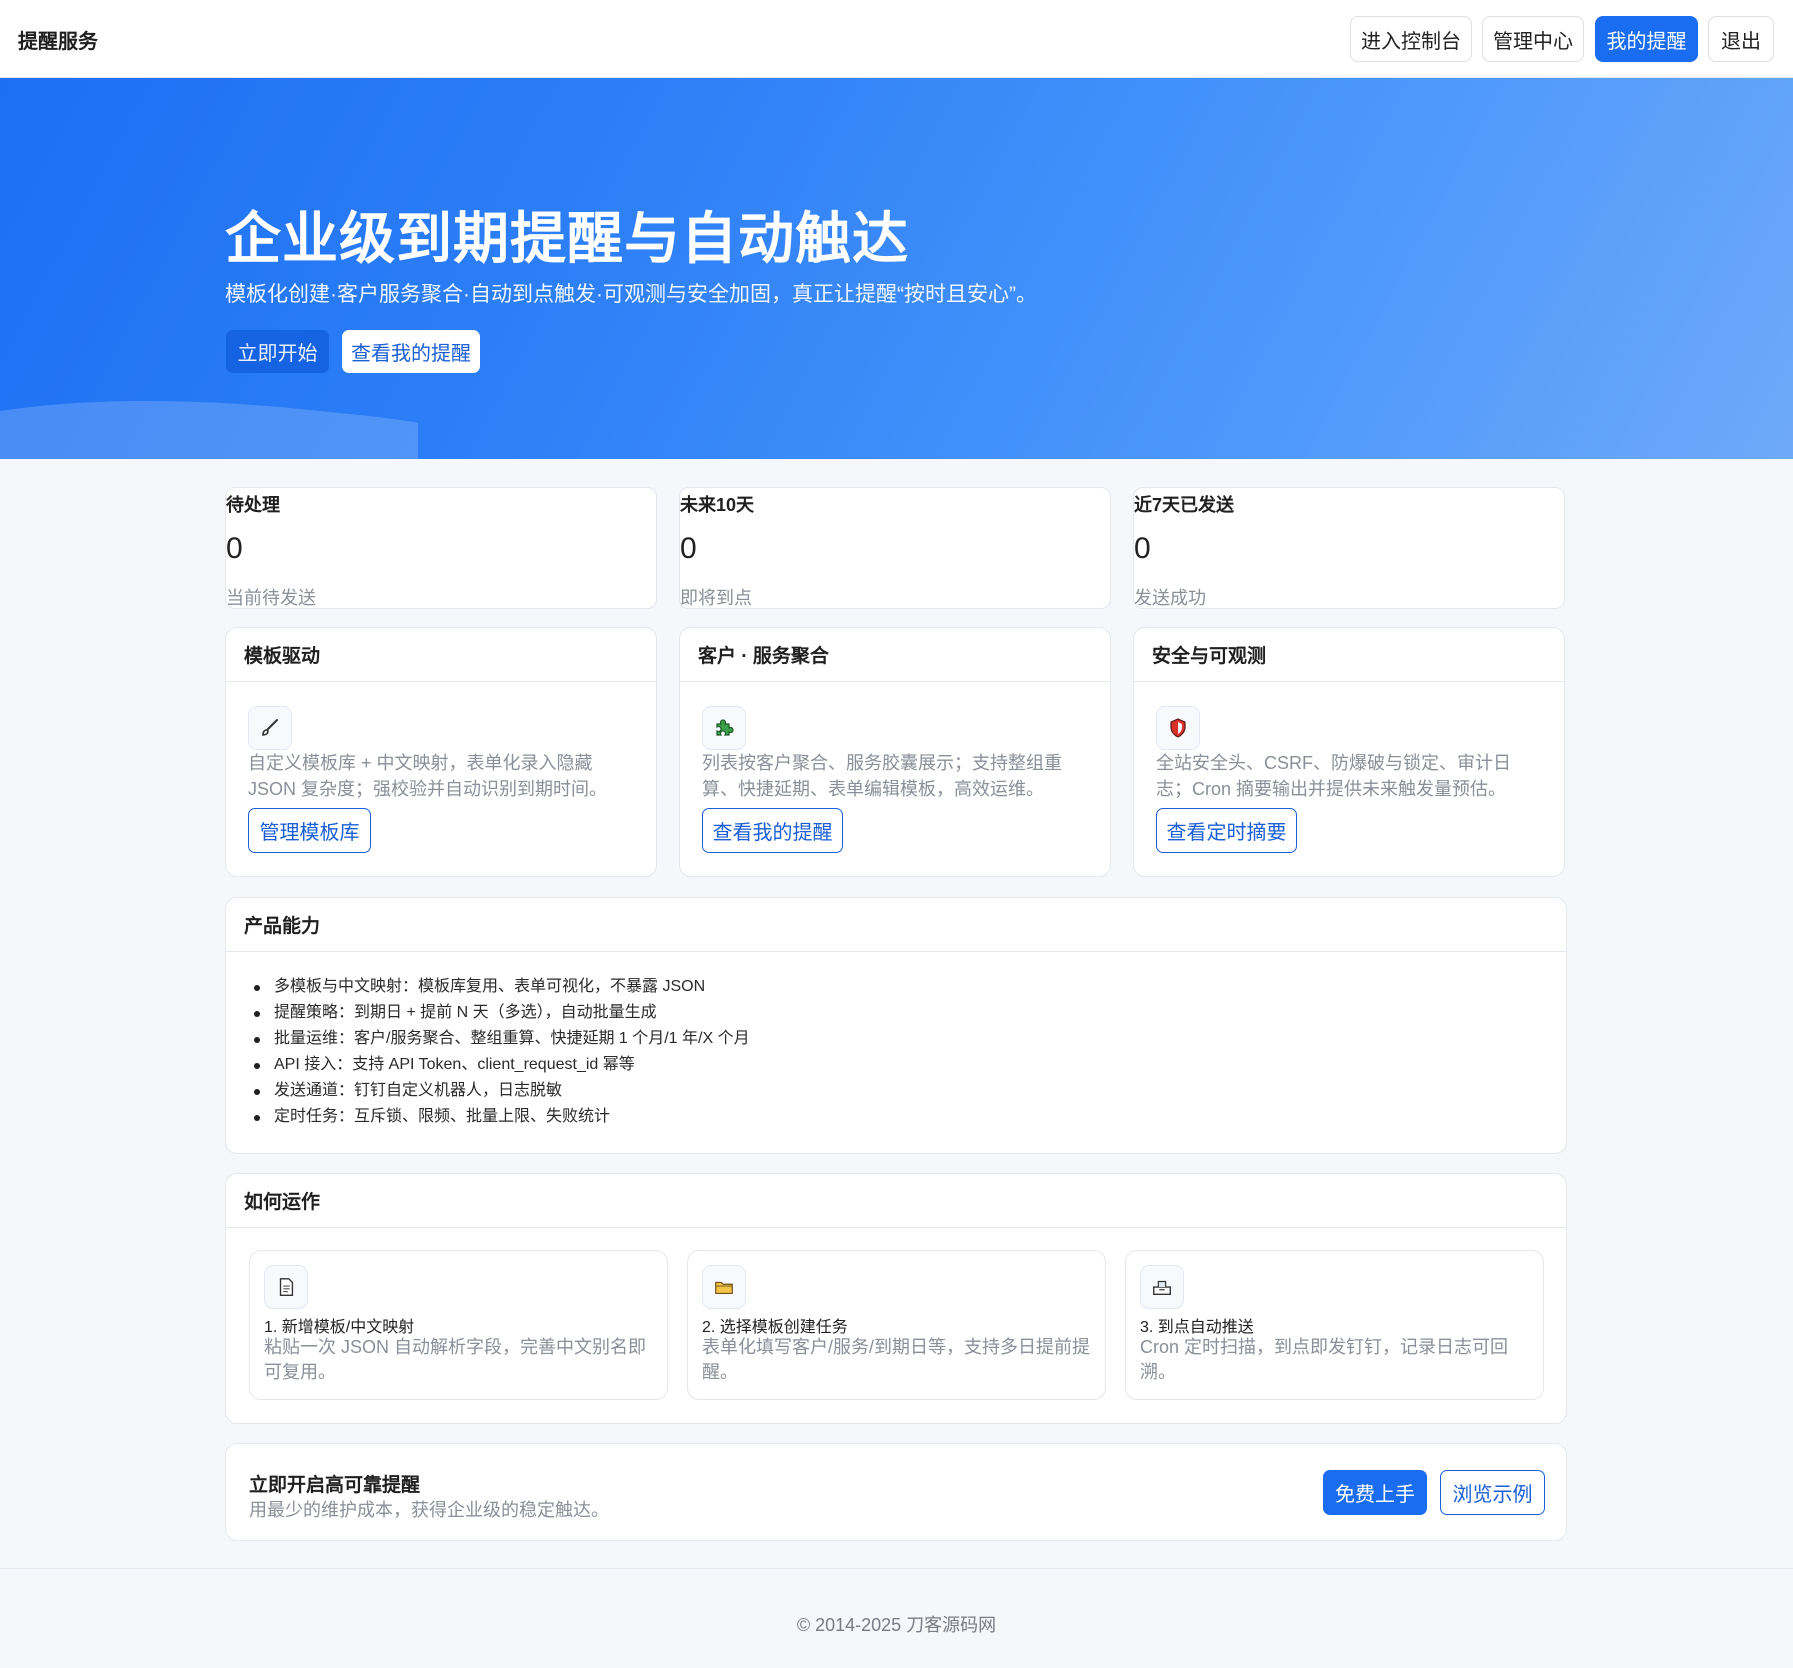 The height and width of the screenshot is (1668, 1793). I want to click on admin-center-button: 管理中心, so click(1533, 39).